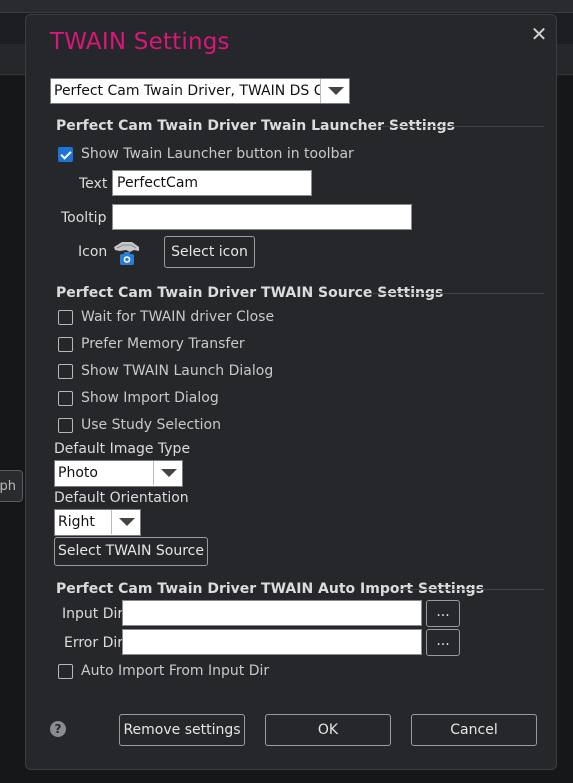 This screenshot has height=783, width=573. What do you see at coordinates (65, 671) in the screenshot?
I see `auto-import-checkbox` at bounding box center [65, 671].